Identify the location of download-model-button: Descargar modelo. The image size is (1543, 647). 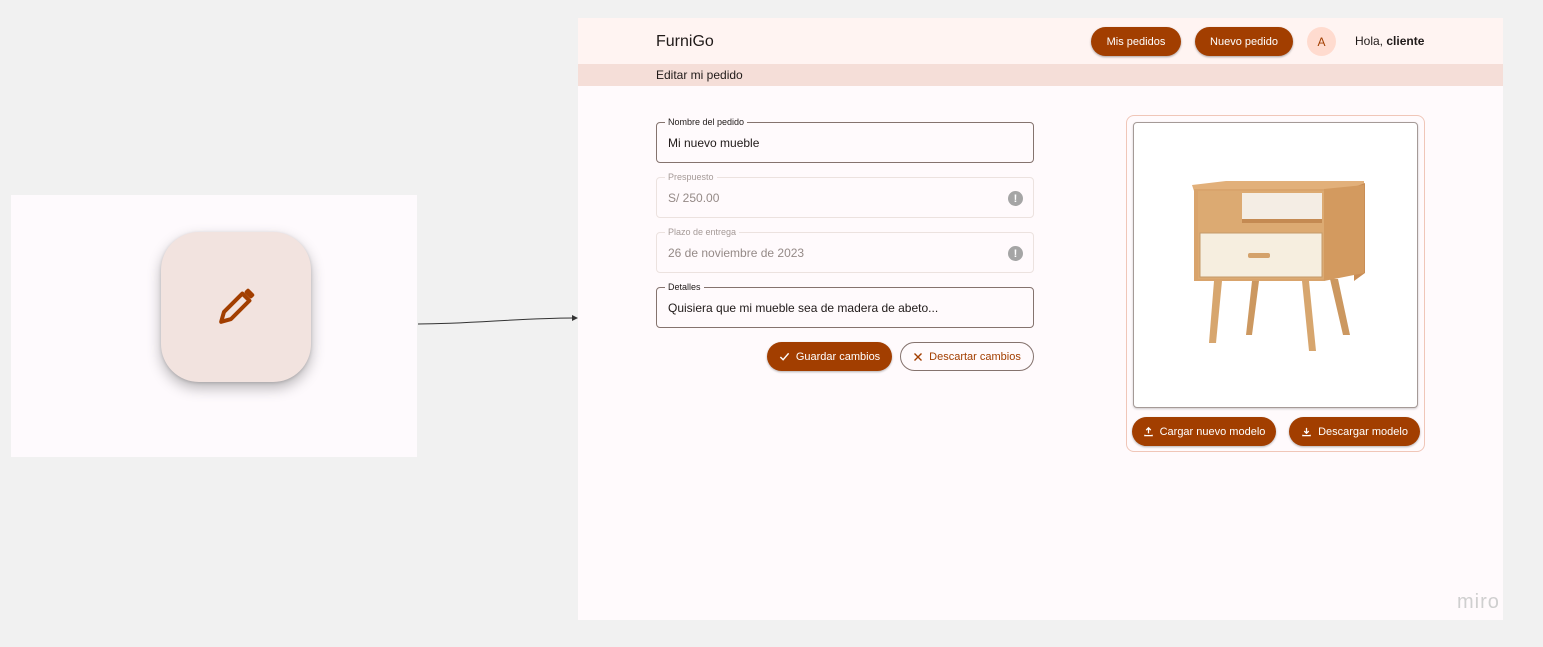
(1354, 431).